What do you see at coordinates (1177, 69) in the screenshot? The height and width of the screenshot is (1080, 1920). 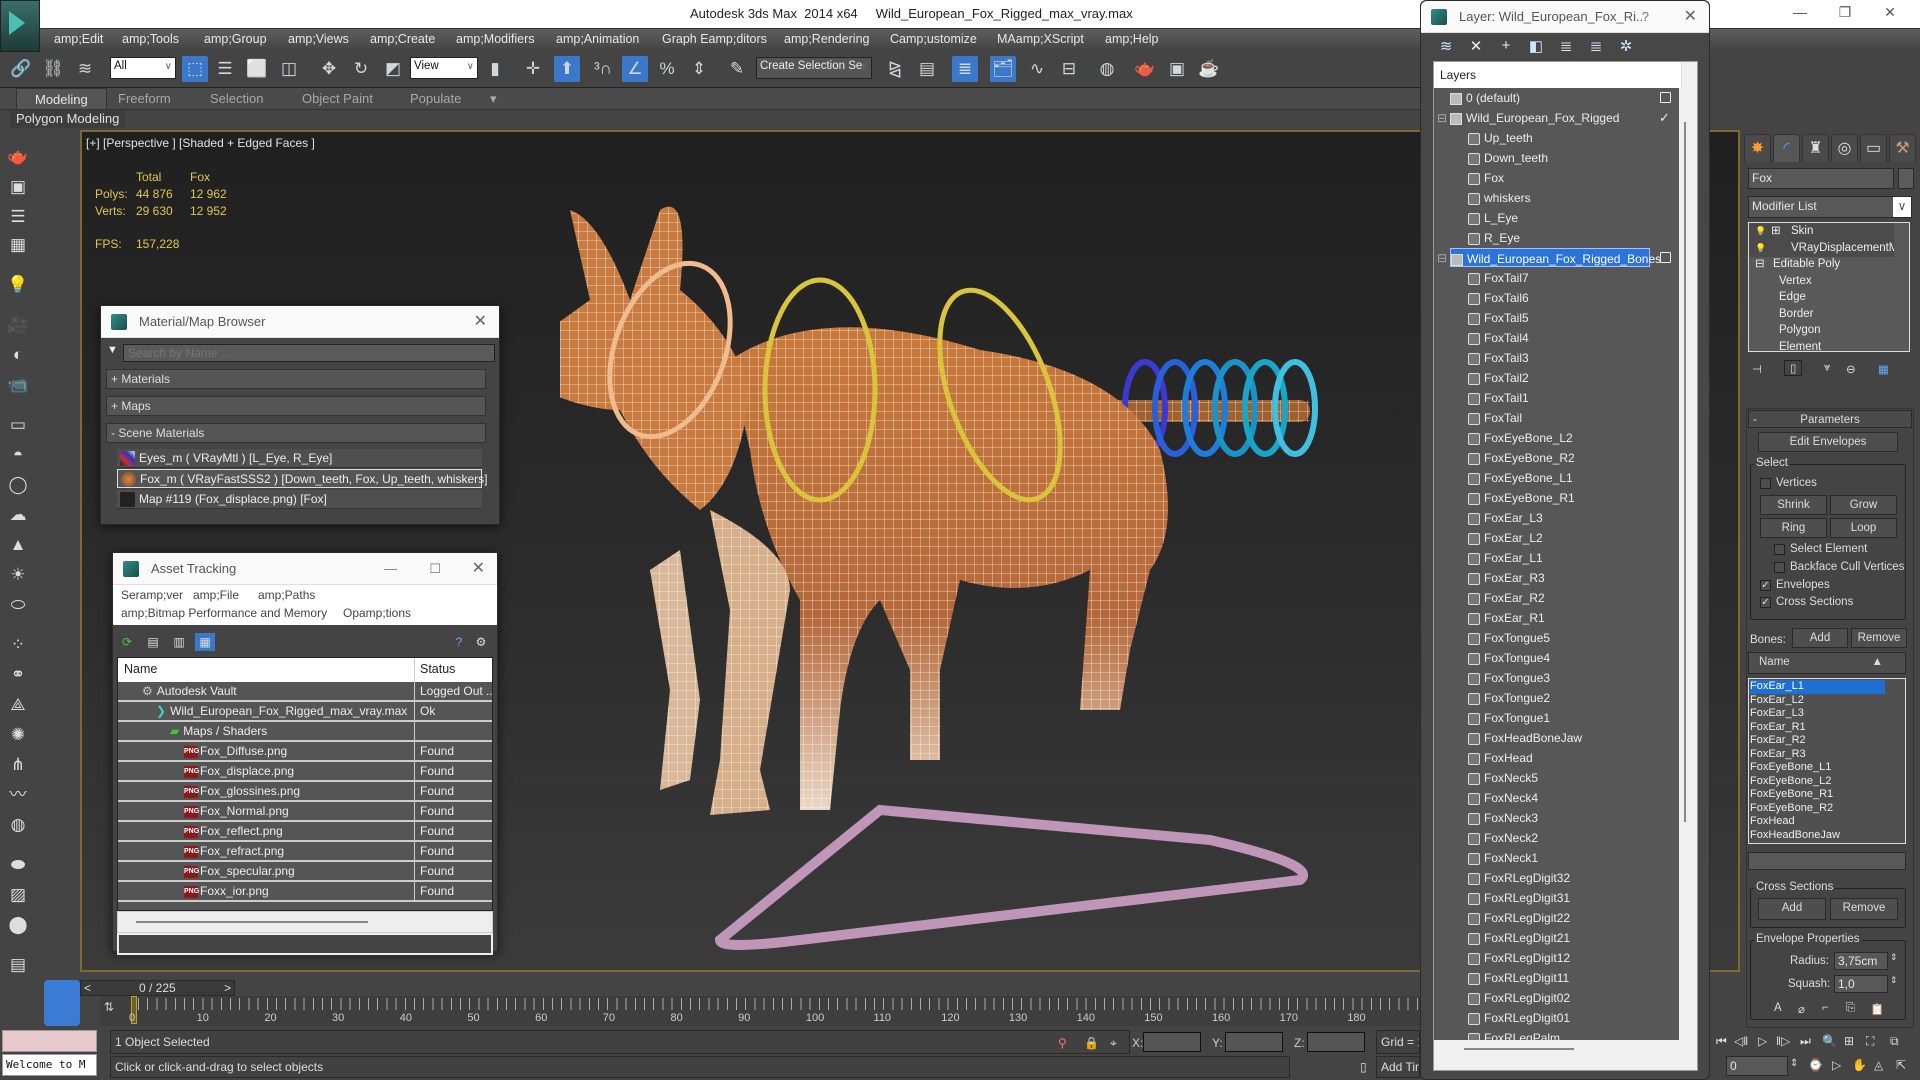 I see `rendered-frame-window-icon: ▣` at bounding box center [1177, 69].